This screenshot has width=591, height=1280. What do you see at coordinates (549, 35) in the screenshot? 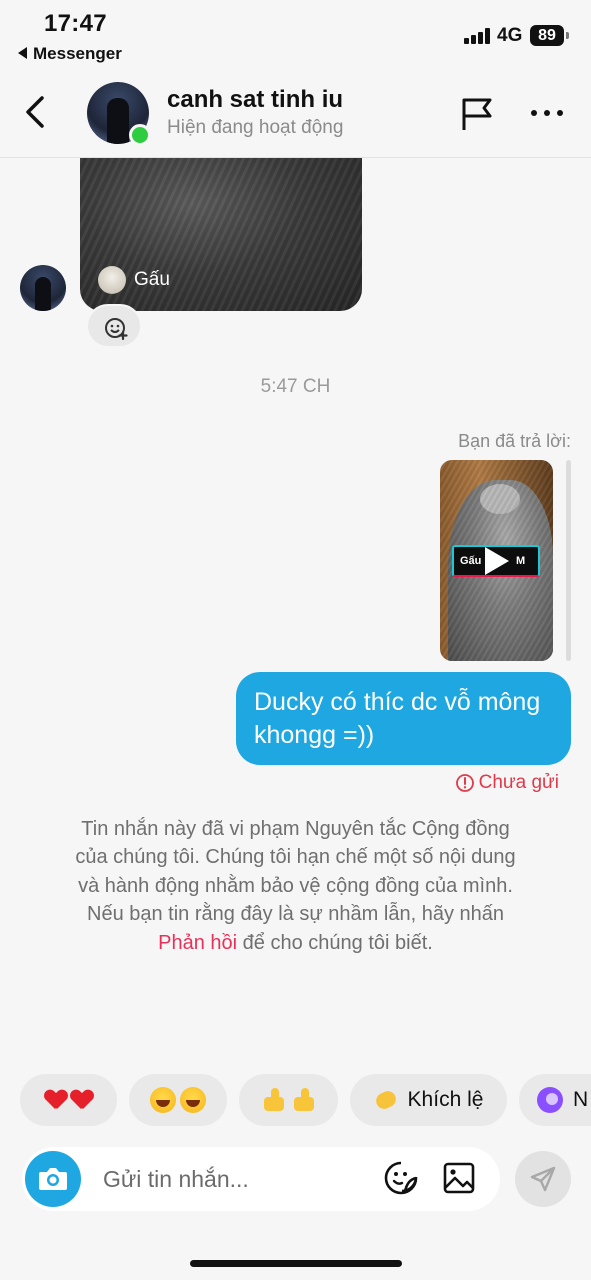
I see `battery-icon: 89` at bounding box center [549, 35].